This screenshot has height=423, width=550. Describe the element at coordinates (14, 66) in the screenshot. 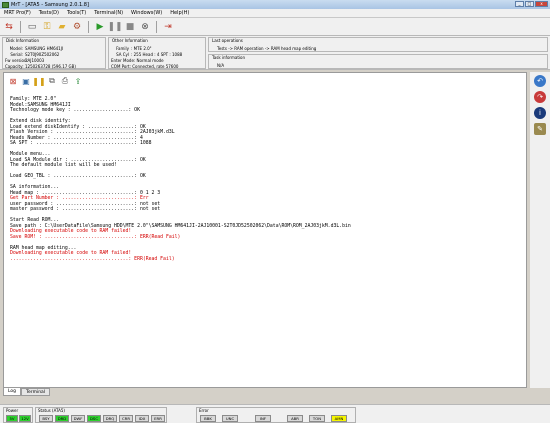

I see `disk-capacity-label: Capacity:` at that location.